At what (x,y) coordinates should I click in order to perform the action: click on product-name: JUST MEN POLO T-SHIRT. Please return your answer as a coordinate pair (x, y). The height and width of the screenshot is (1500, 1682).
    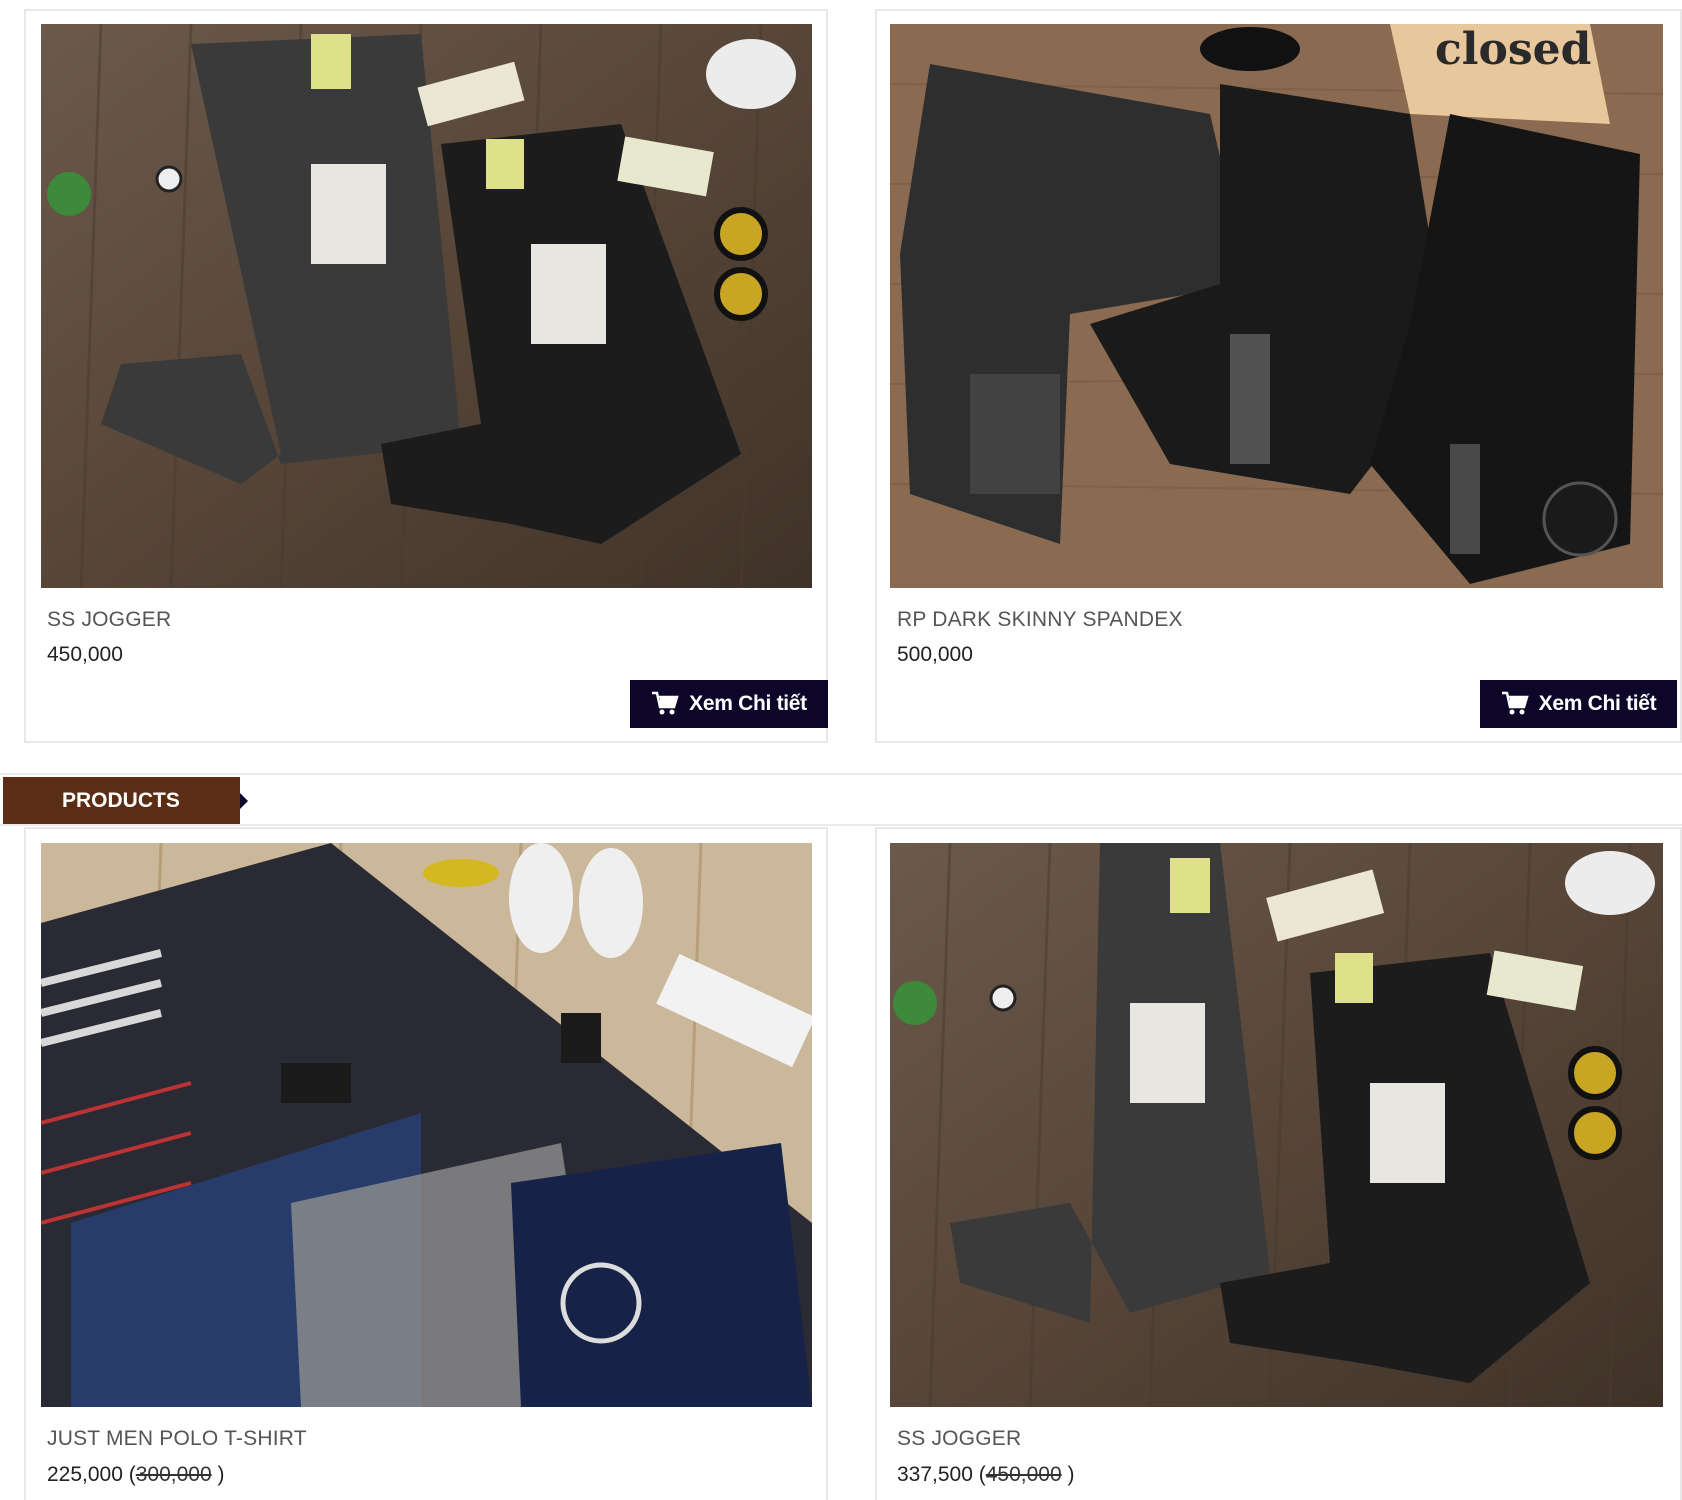
    Looking at the image, I should click on (177, 1439).